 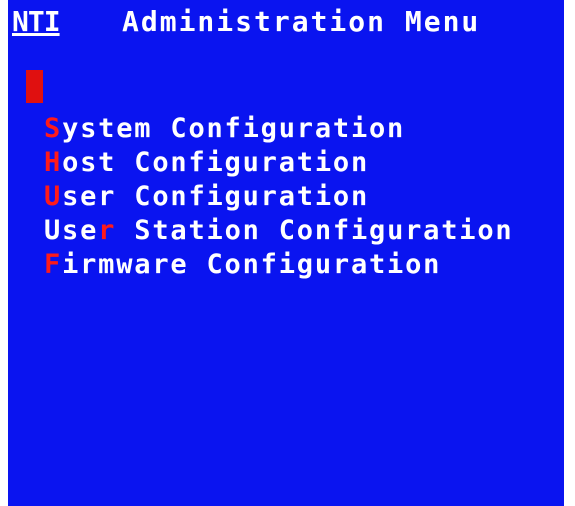 What do you see at coordinates (216, 196) in the screenshot?
I see `menu-item-label: ser Configuration` at bounding box center [216, 196].